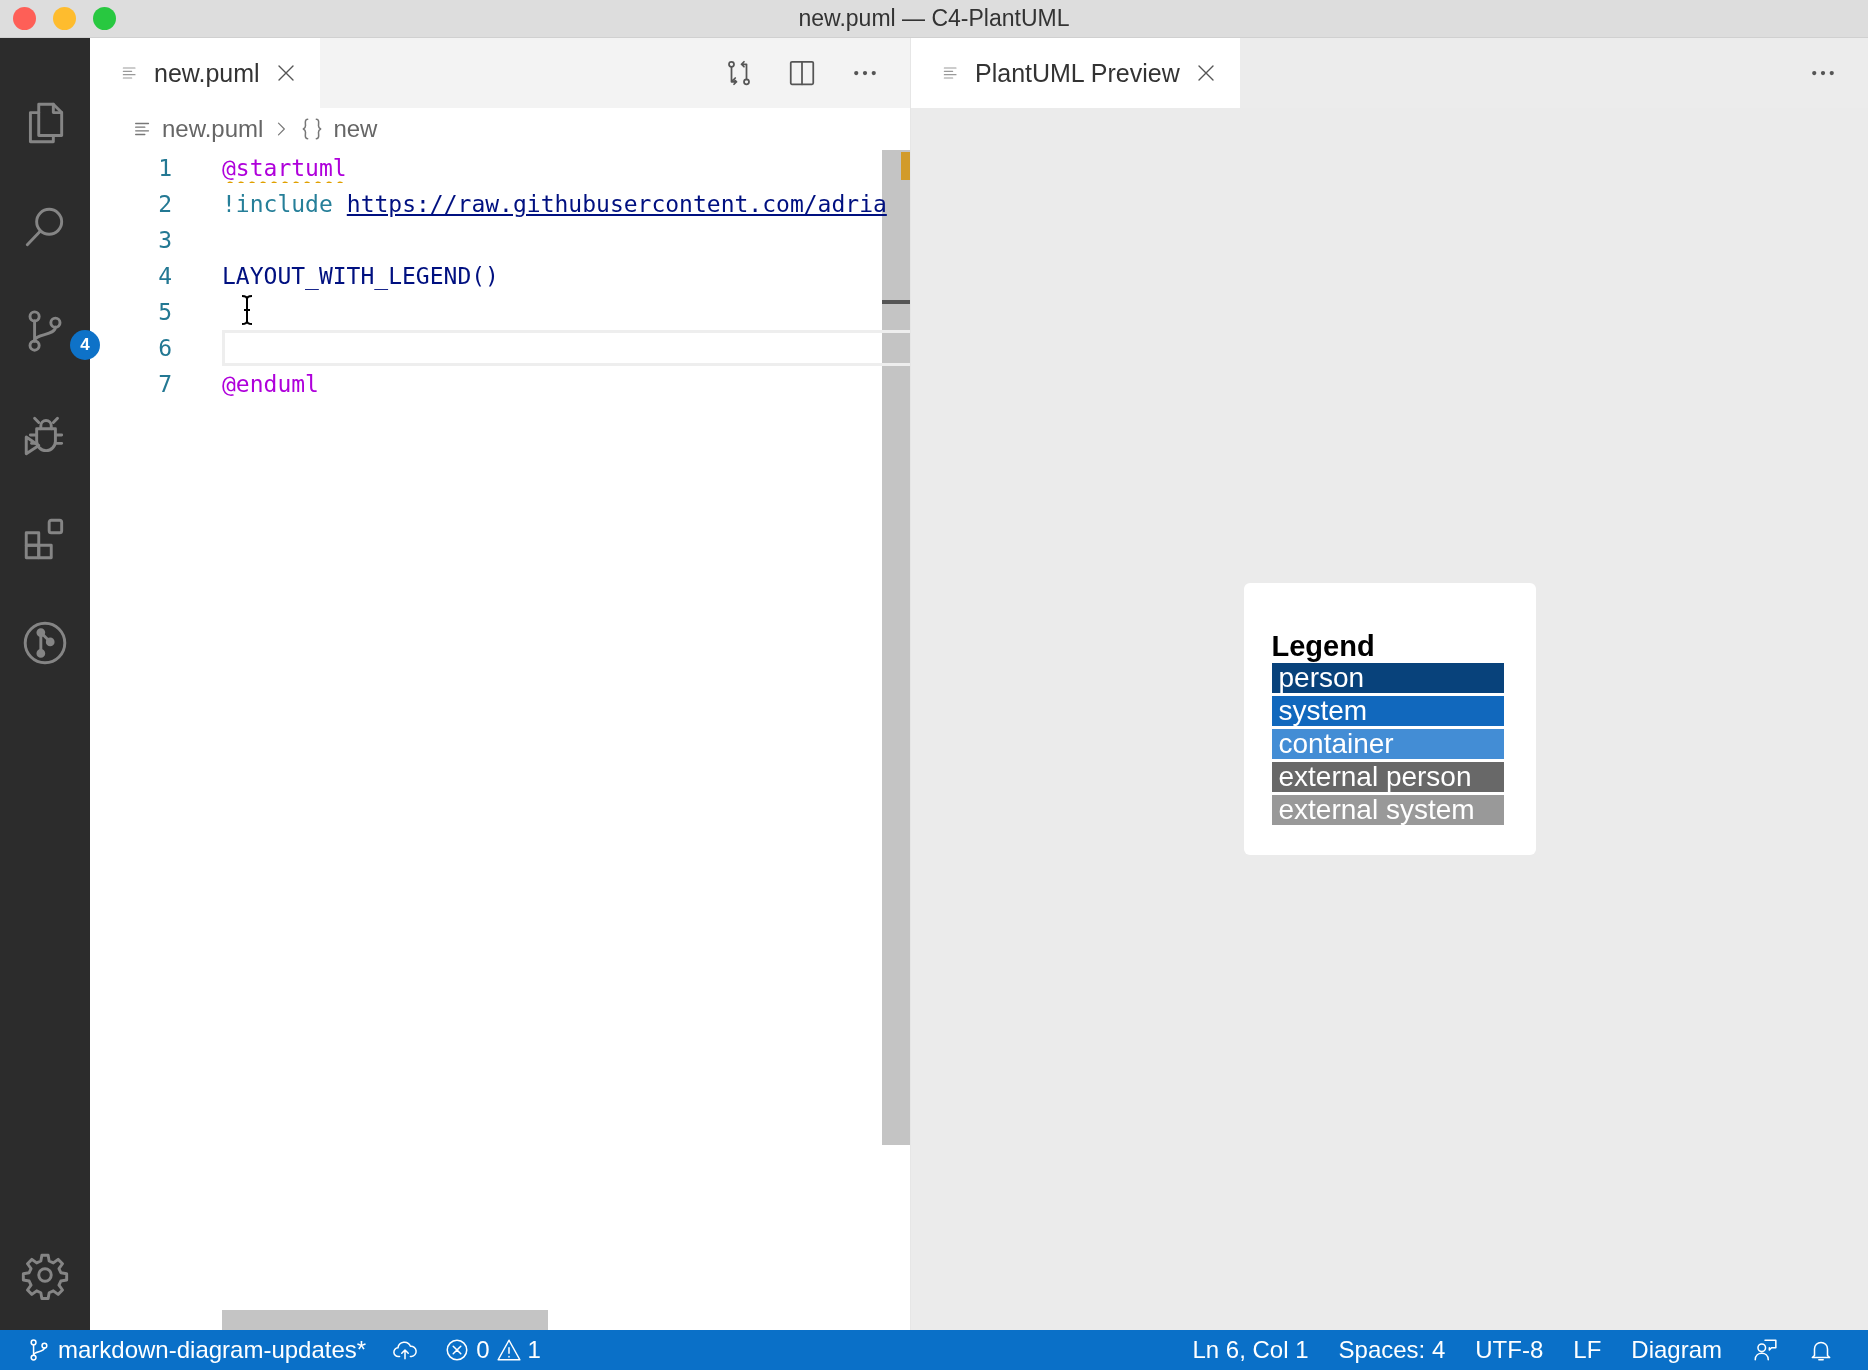 The height and width of the screenshot is (1370, 1868). What do you see at coordinates (1765, 1350) in the screenshot?
I see `feedback-icon` at bounding box center [1765, 1350].